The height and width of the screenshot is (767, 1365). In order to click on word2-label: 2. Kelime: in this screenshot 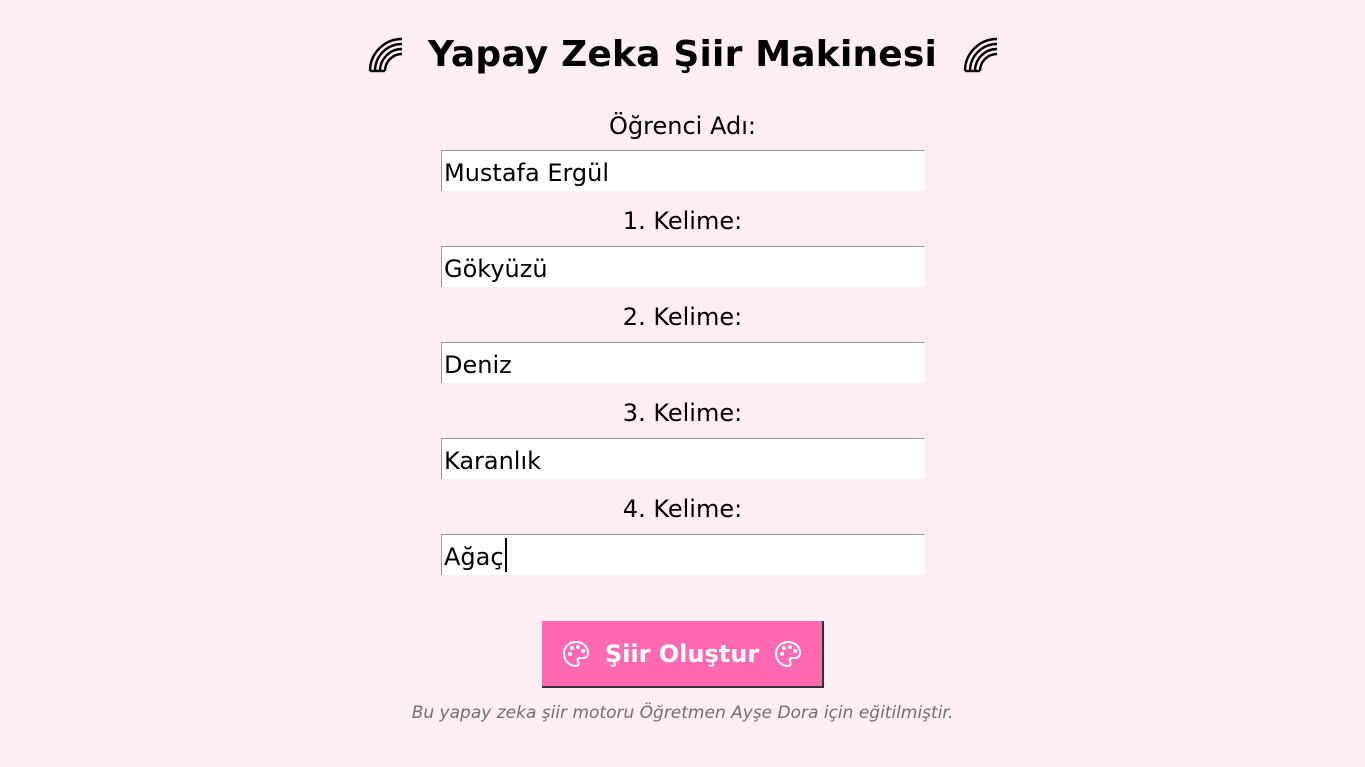, I will do `click(682, 317)`.